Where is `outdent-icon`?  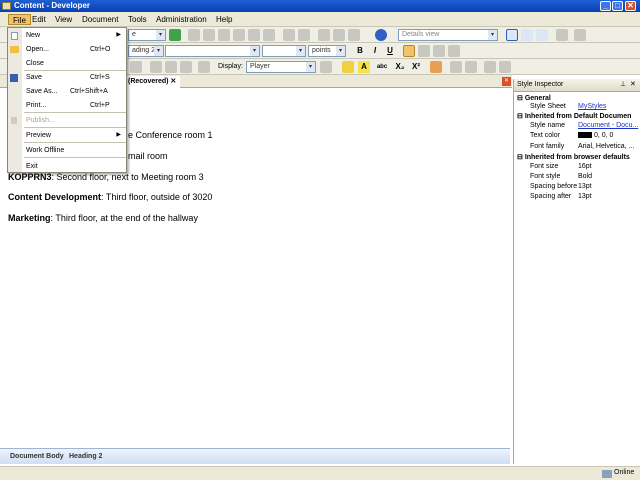 outdent-icon is located at coordinates (490, 67).